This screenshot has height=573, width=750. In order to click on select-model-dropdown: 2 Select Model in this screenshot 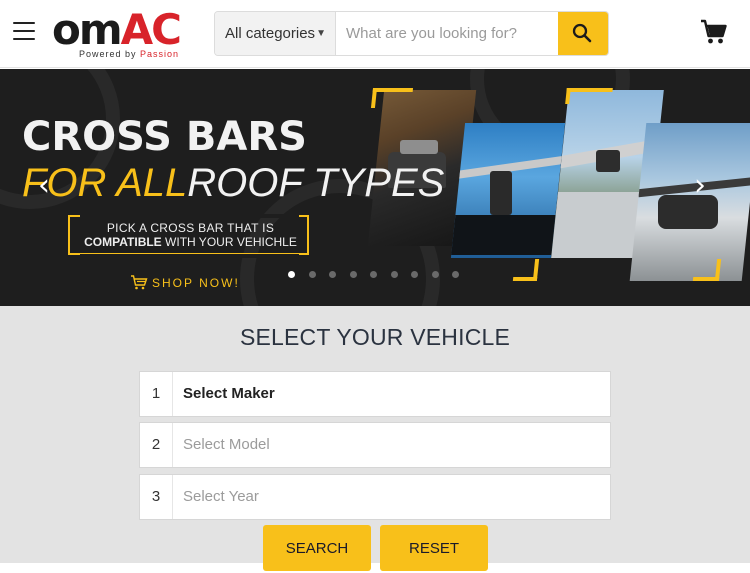, I will do `click(375, 445)`.